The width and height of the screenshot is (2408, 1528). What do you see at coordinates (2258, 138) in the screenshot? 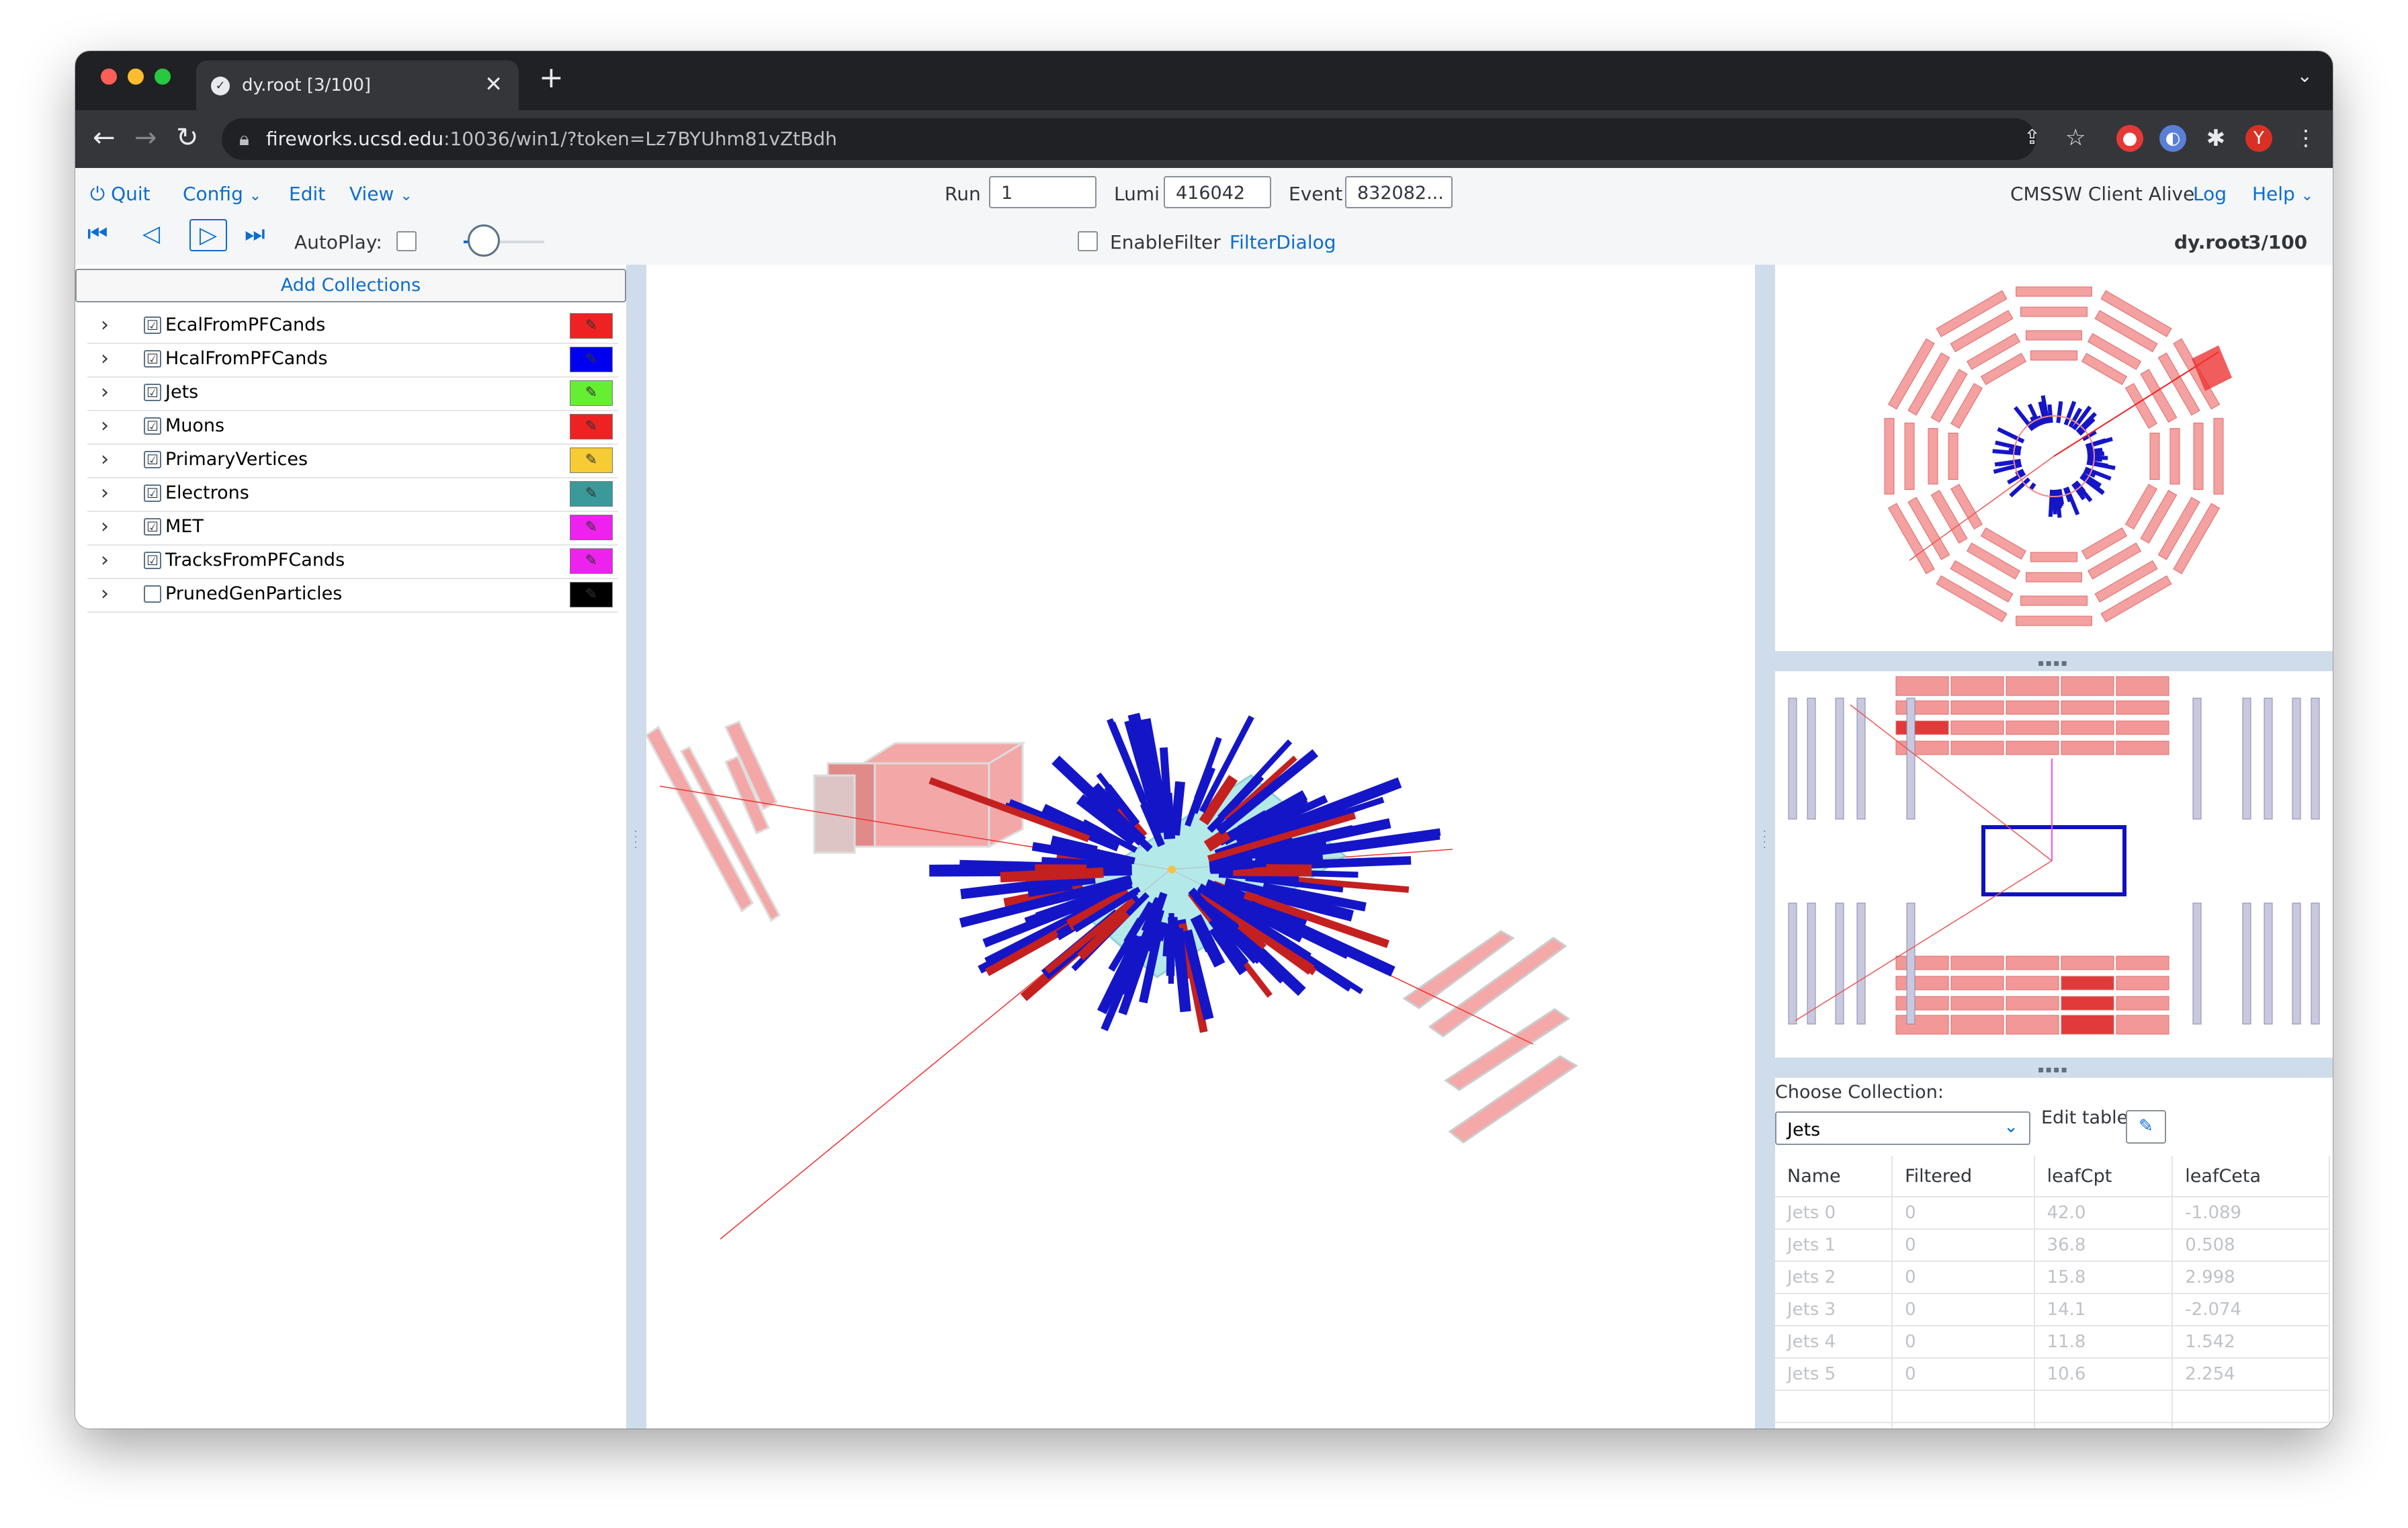
I see `profile-avatar-icon: Y` at bounding box center [2258, 138].